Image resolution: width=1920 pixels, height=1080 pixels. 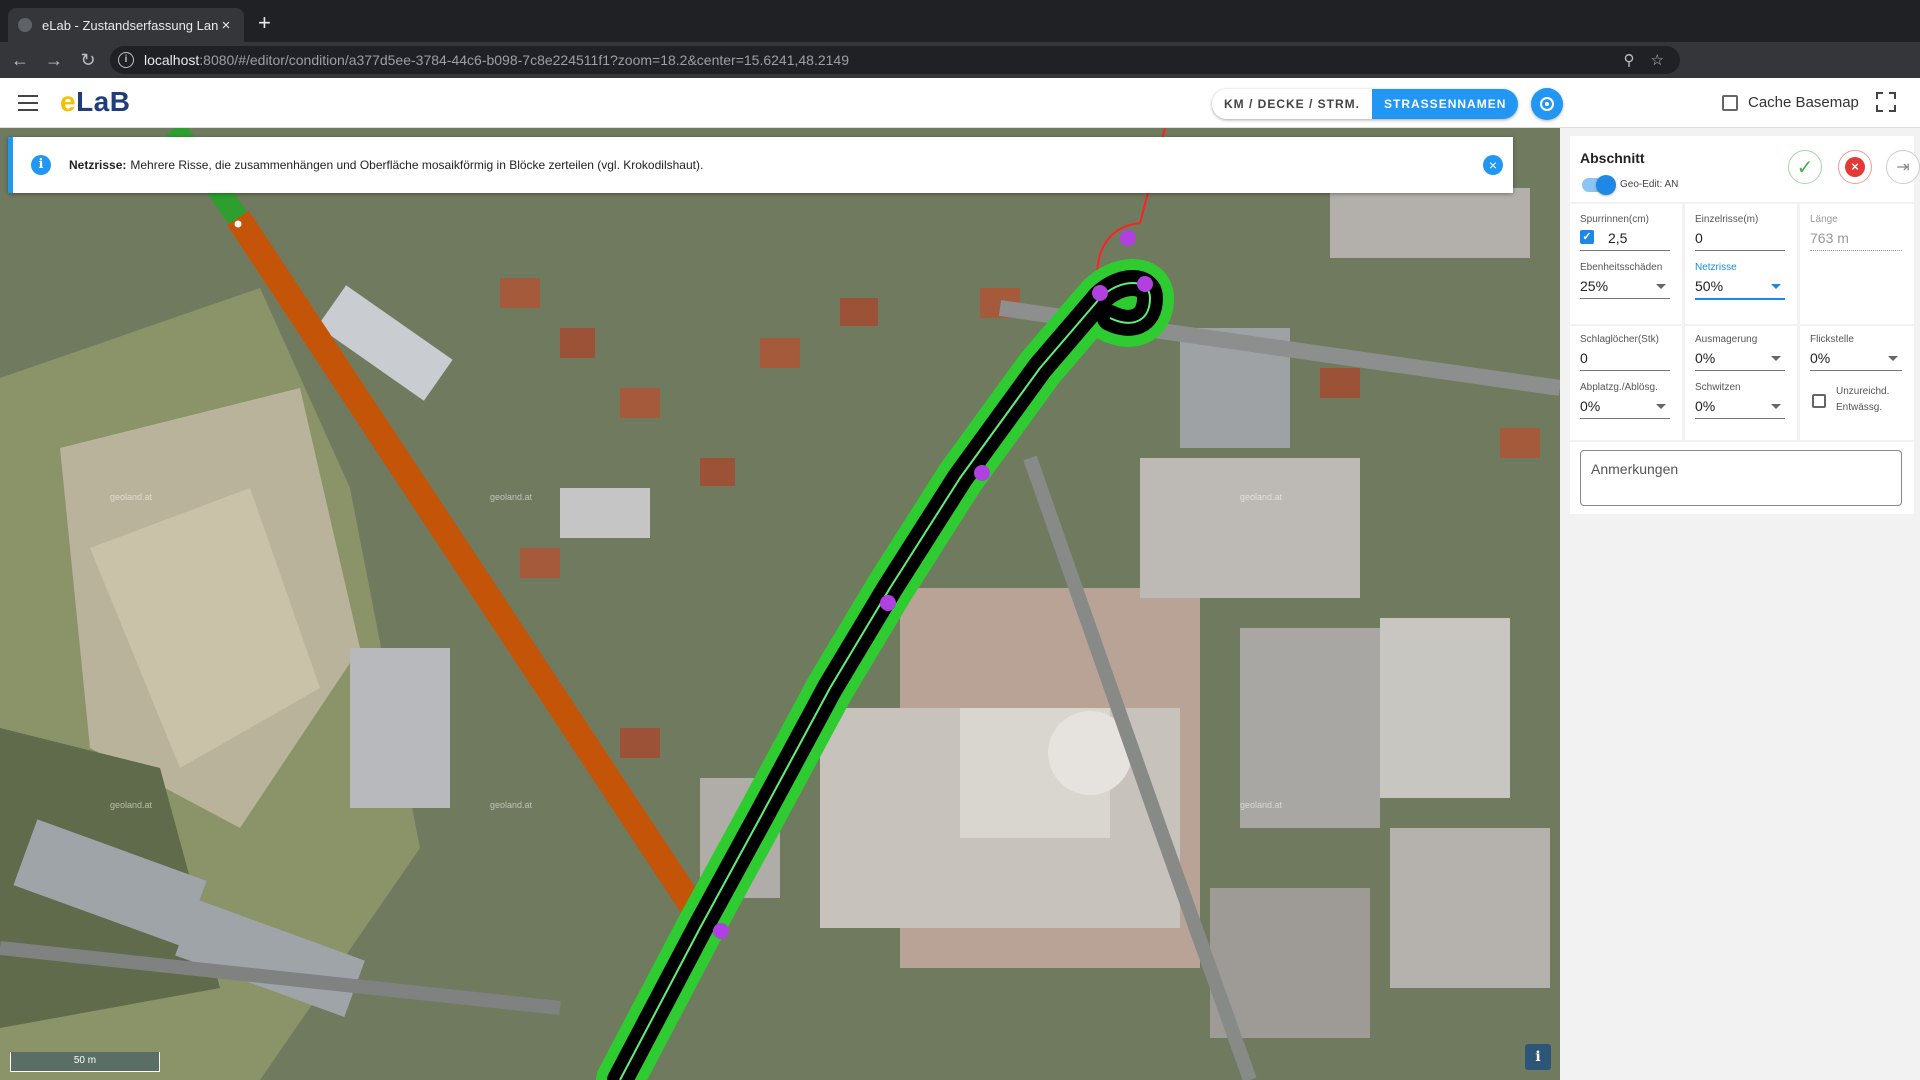 What do you see at coordinates (1621, 267) in the screenshot?
I see `ebenheitsschaeden-label: Ebenheitsschäden` at bounding box center [1621, 267].